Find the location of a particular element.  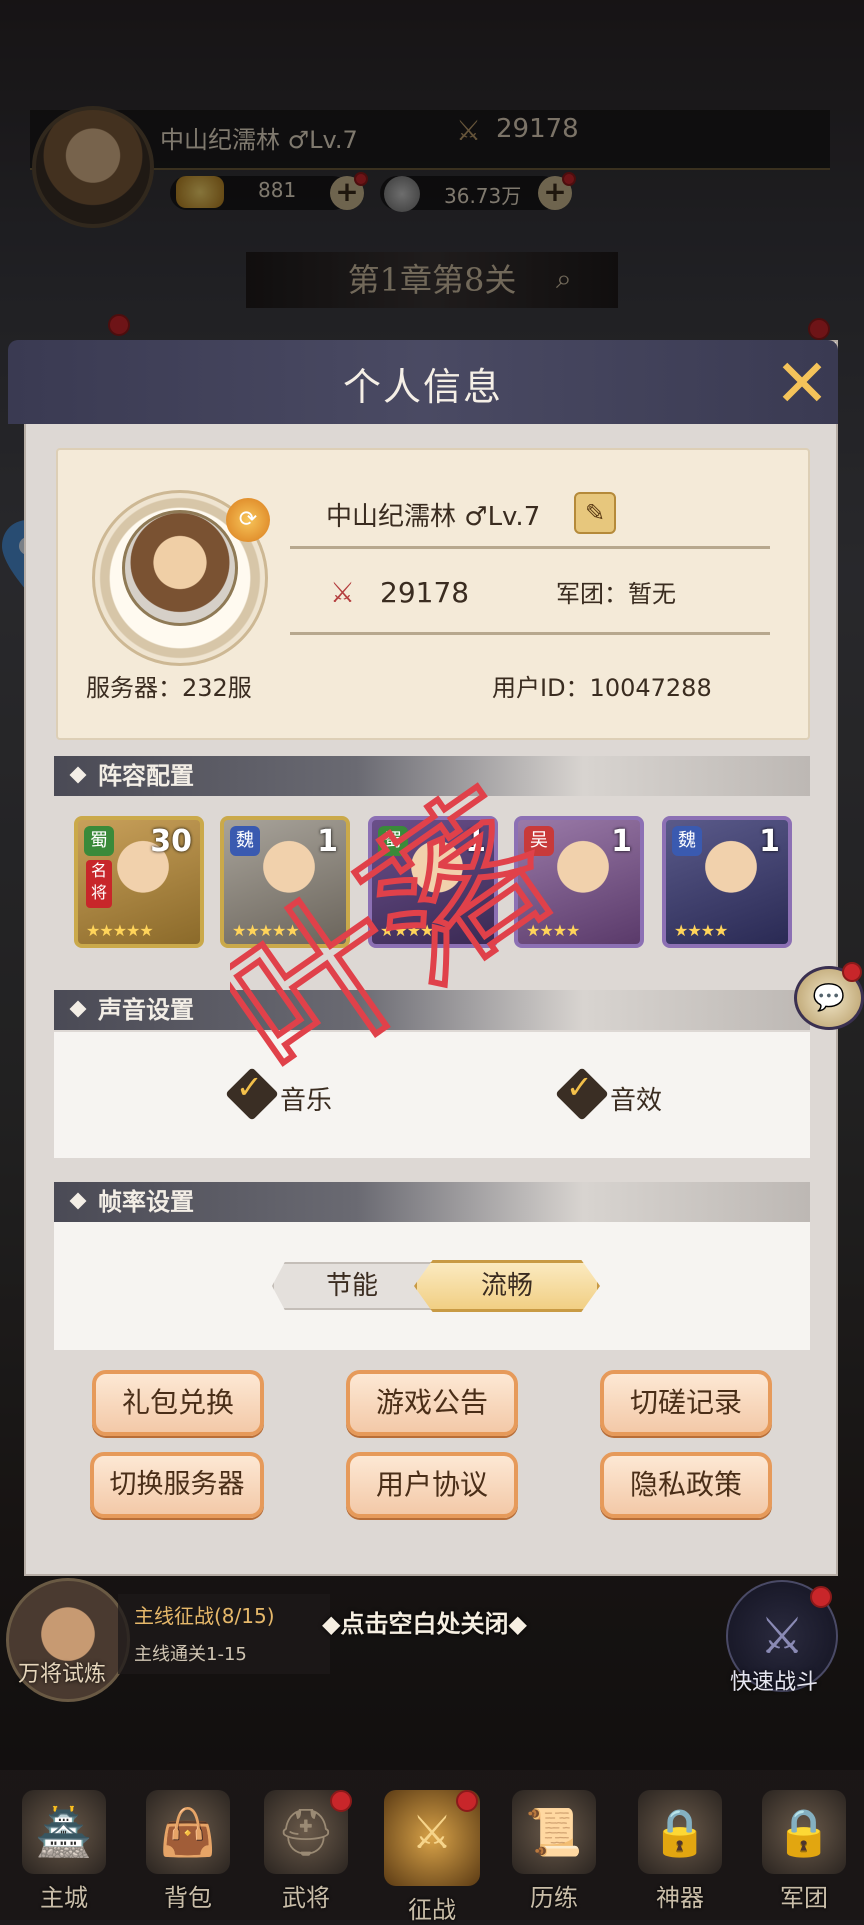

hero-card: 魏 1 ★★★★ is located at coordinates (727, 882).